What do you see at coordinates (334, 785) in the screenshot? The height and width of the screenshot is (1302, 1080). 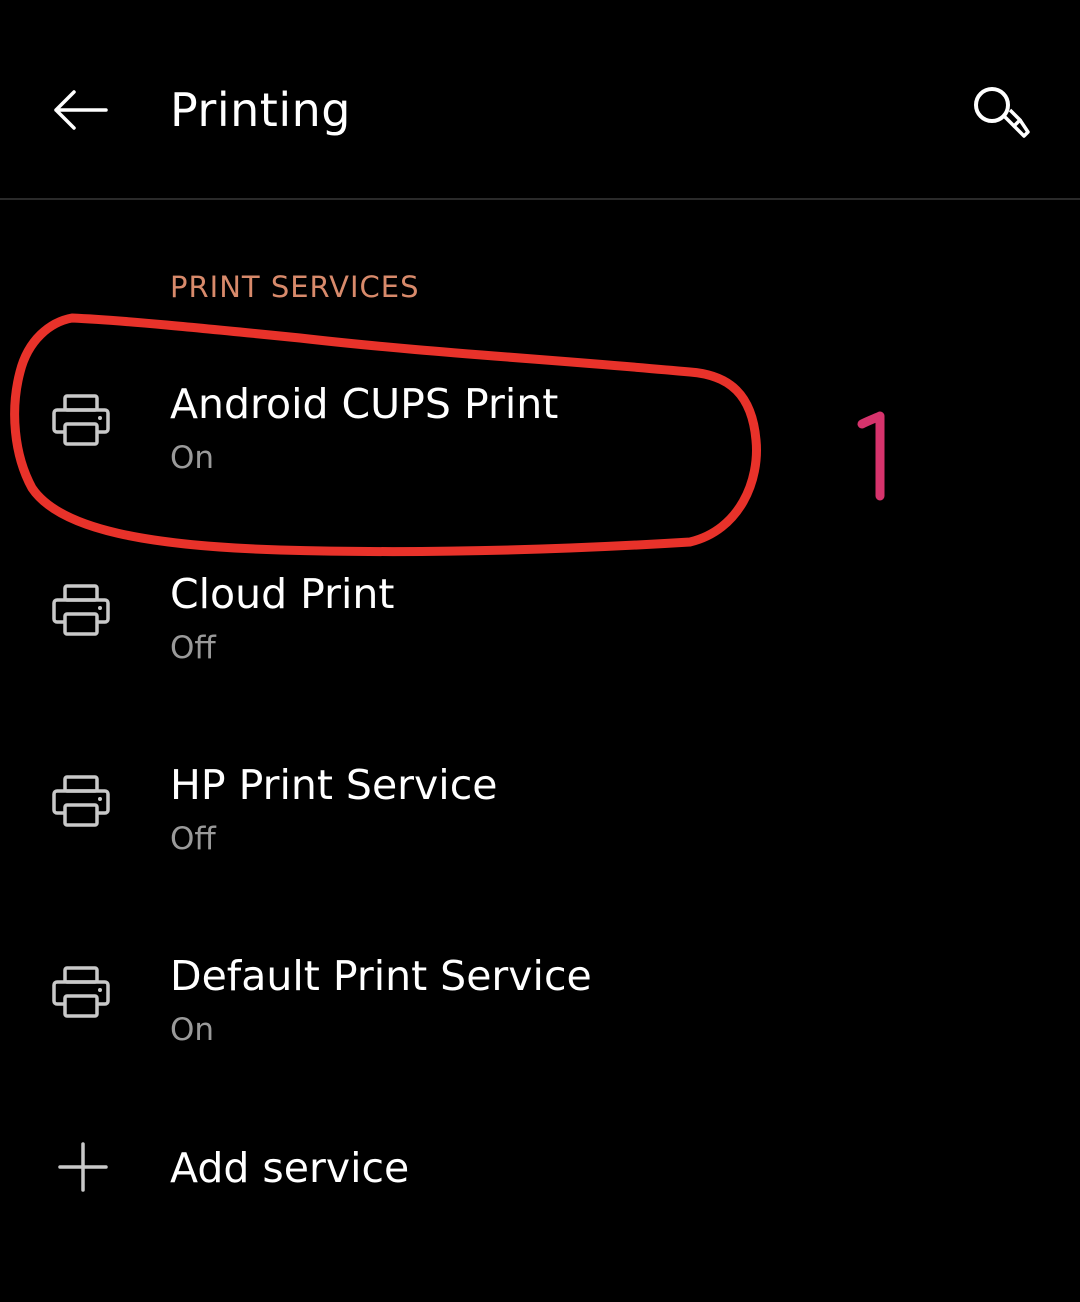 I see `service-name: HP Print Service` at bounding box center [334, 785].